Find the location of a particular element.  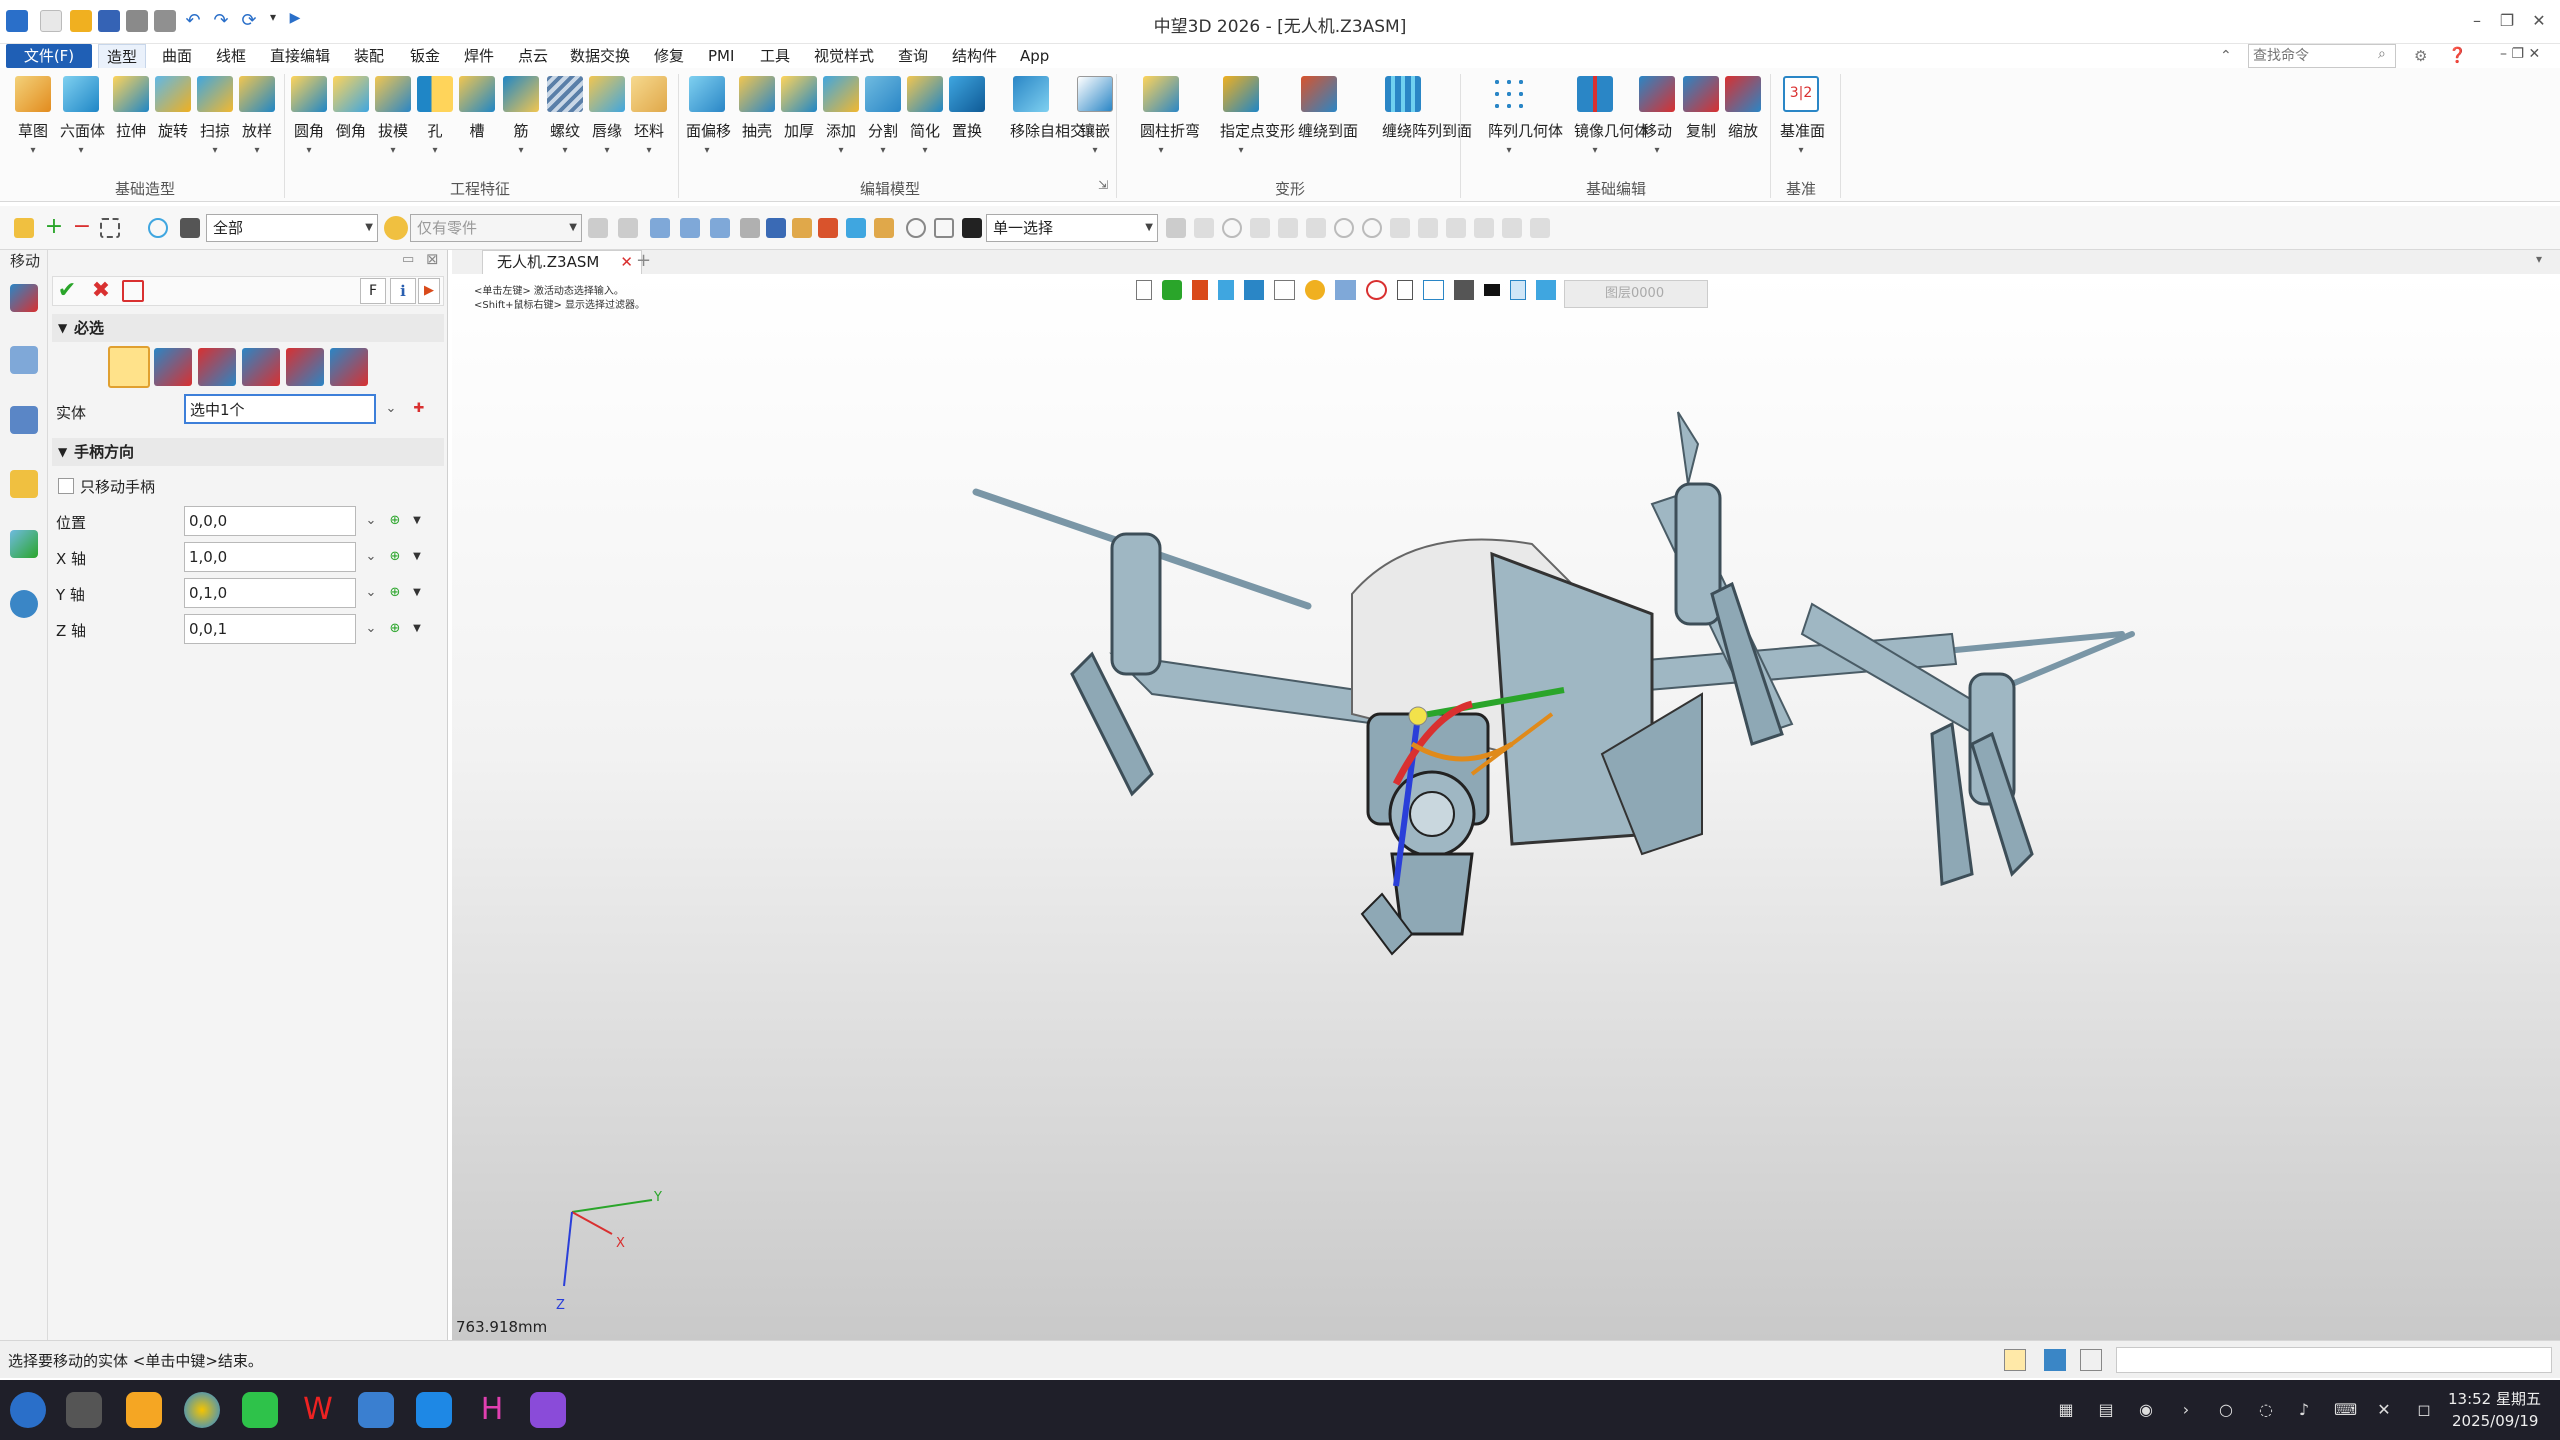

rib-button: 筋 ▾ is located at coordinates (521, 116).